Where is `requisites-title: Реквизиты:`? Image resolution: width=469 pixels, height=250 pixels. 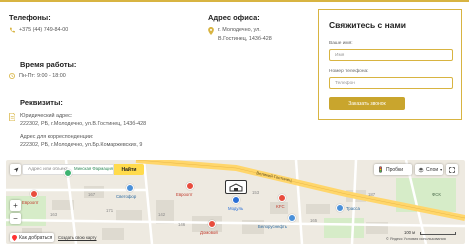
requisites-title: Реквизиты: is located at coordinates (41, 102).